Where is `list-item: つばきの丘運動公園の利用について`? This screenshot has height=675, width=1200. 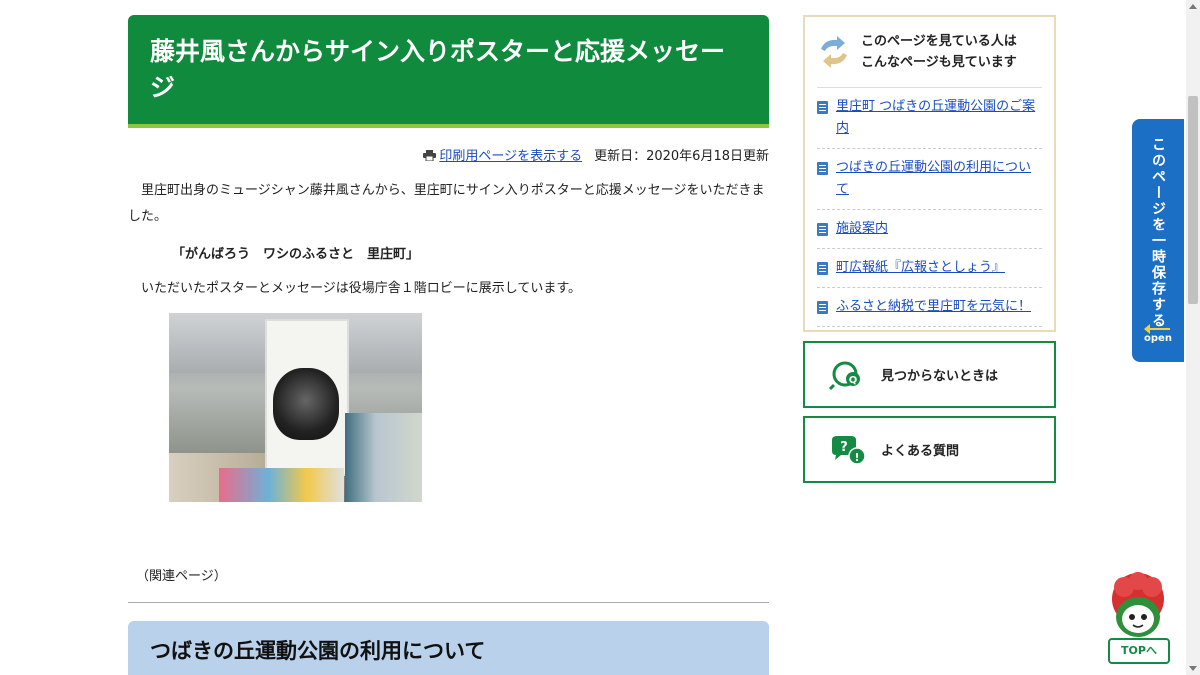
list-item: つばきの丘運動公園の利用について is located at coordinates (929, 179).